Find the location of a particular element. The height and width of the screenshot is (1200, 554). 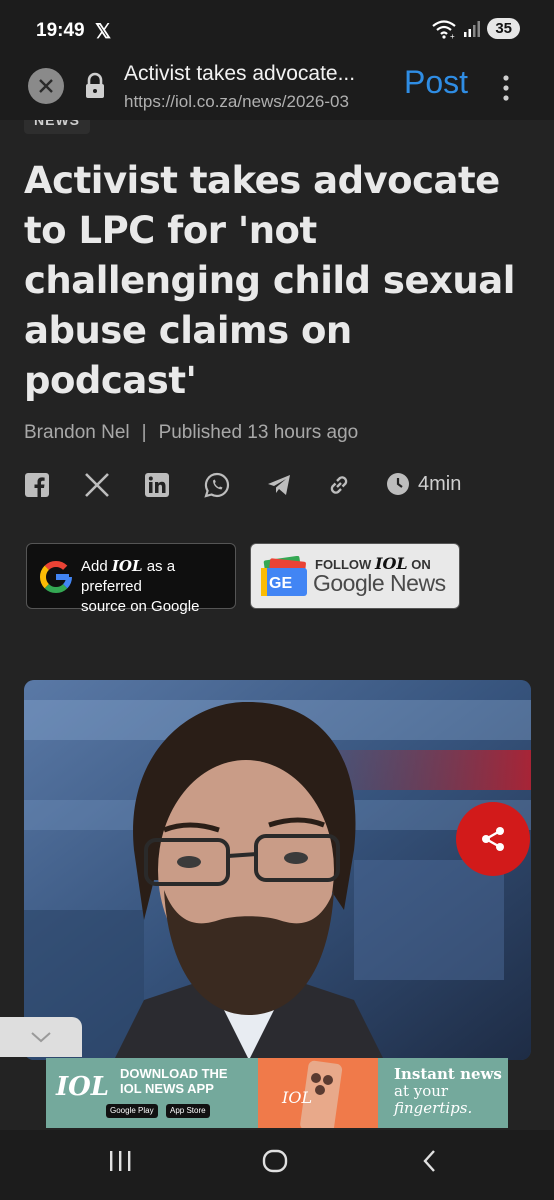

share-fab-button is located at coordinates (493, 839).